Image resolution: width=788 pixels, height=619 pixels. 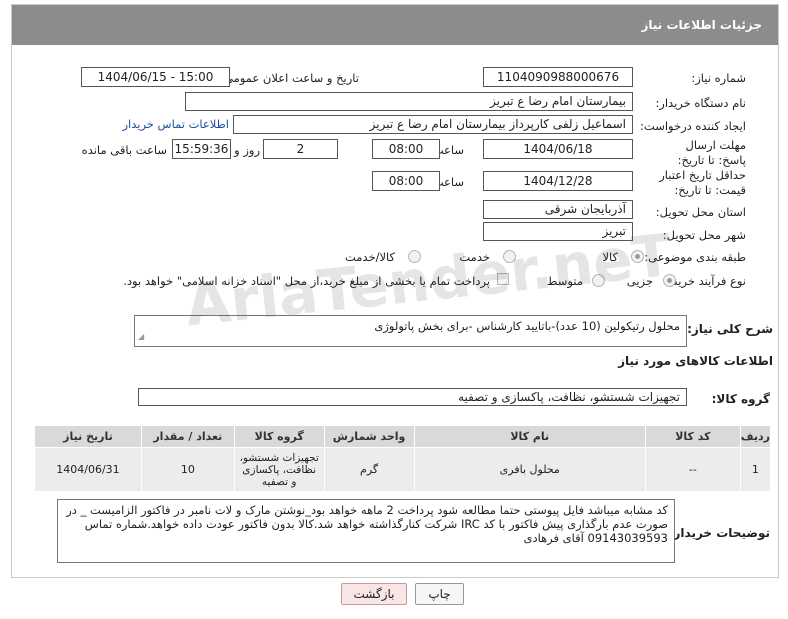 I want to click on col-row: ردیف, so click(x=755, y=436).